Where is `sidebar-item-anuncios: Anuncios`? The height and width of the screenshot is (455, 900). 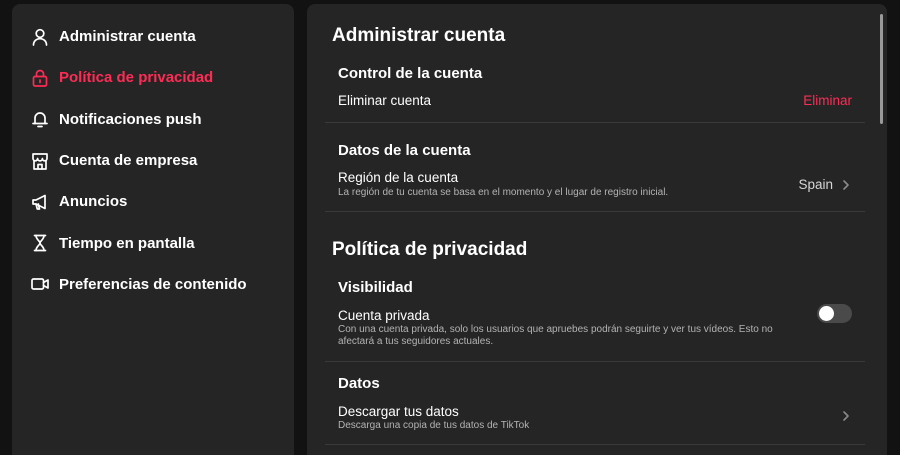 sidebar-item-anuncios: Anuncios is located at coordinates (153, 201).